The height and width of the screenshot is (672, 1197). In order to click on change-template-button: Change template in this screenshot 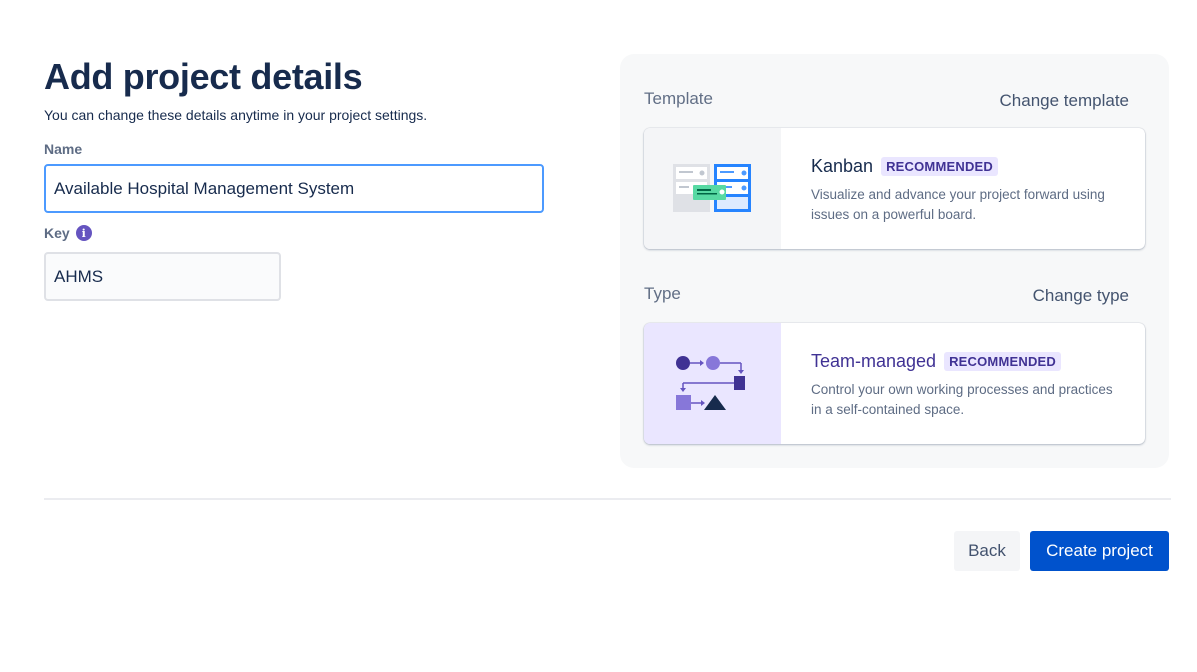, I will do `click(1064, 101)`.